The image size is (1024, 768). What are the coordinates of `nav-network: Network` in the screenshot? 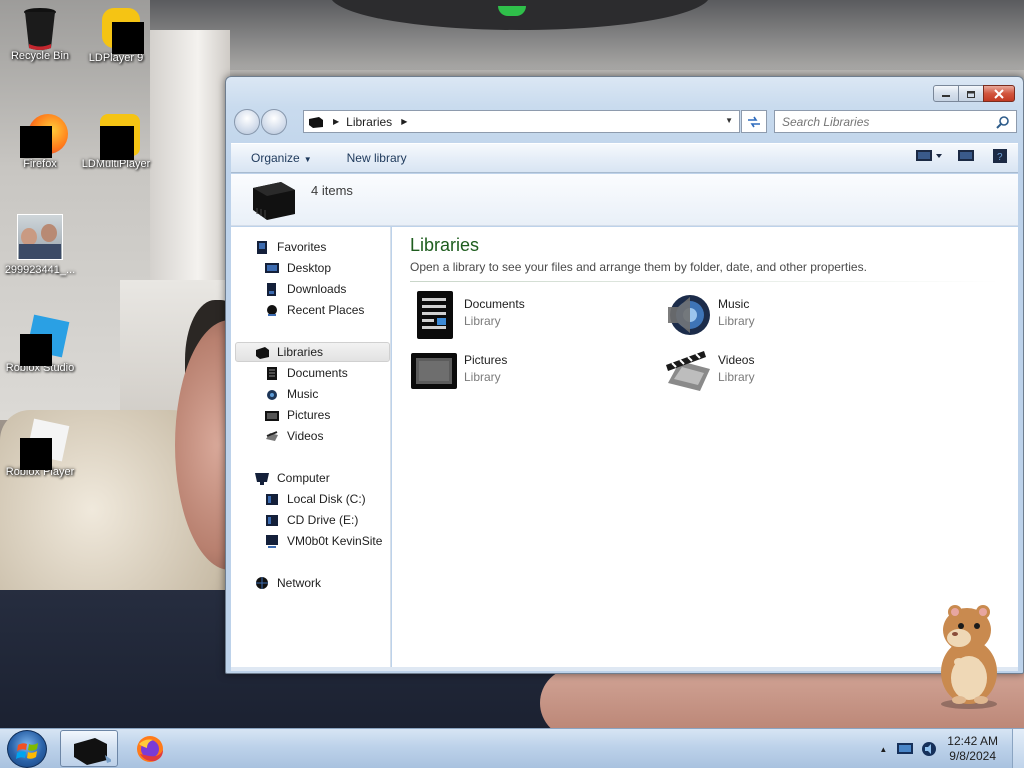 It's located at (288, 583).